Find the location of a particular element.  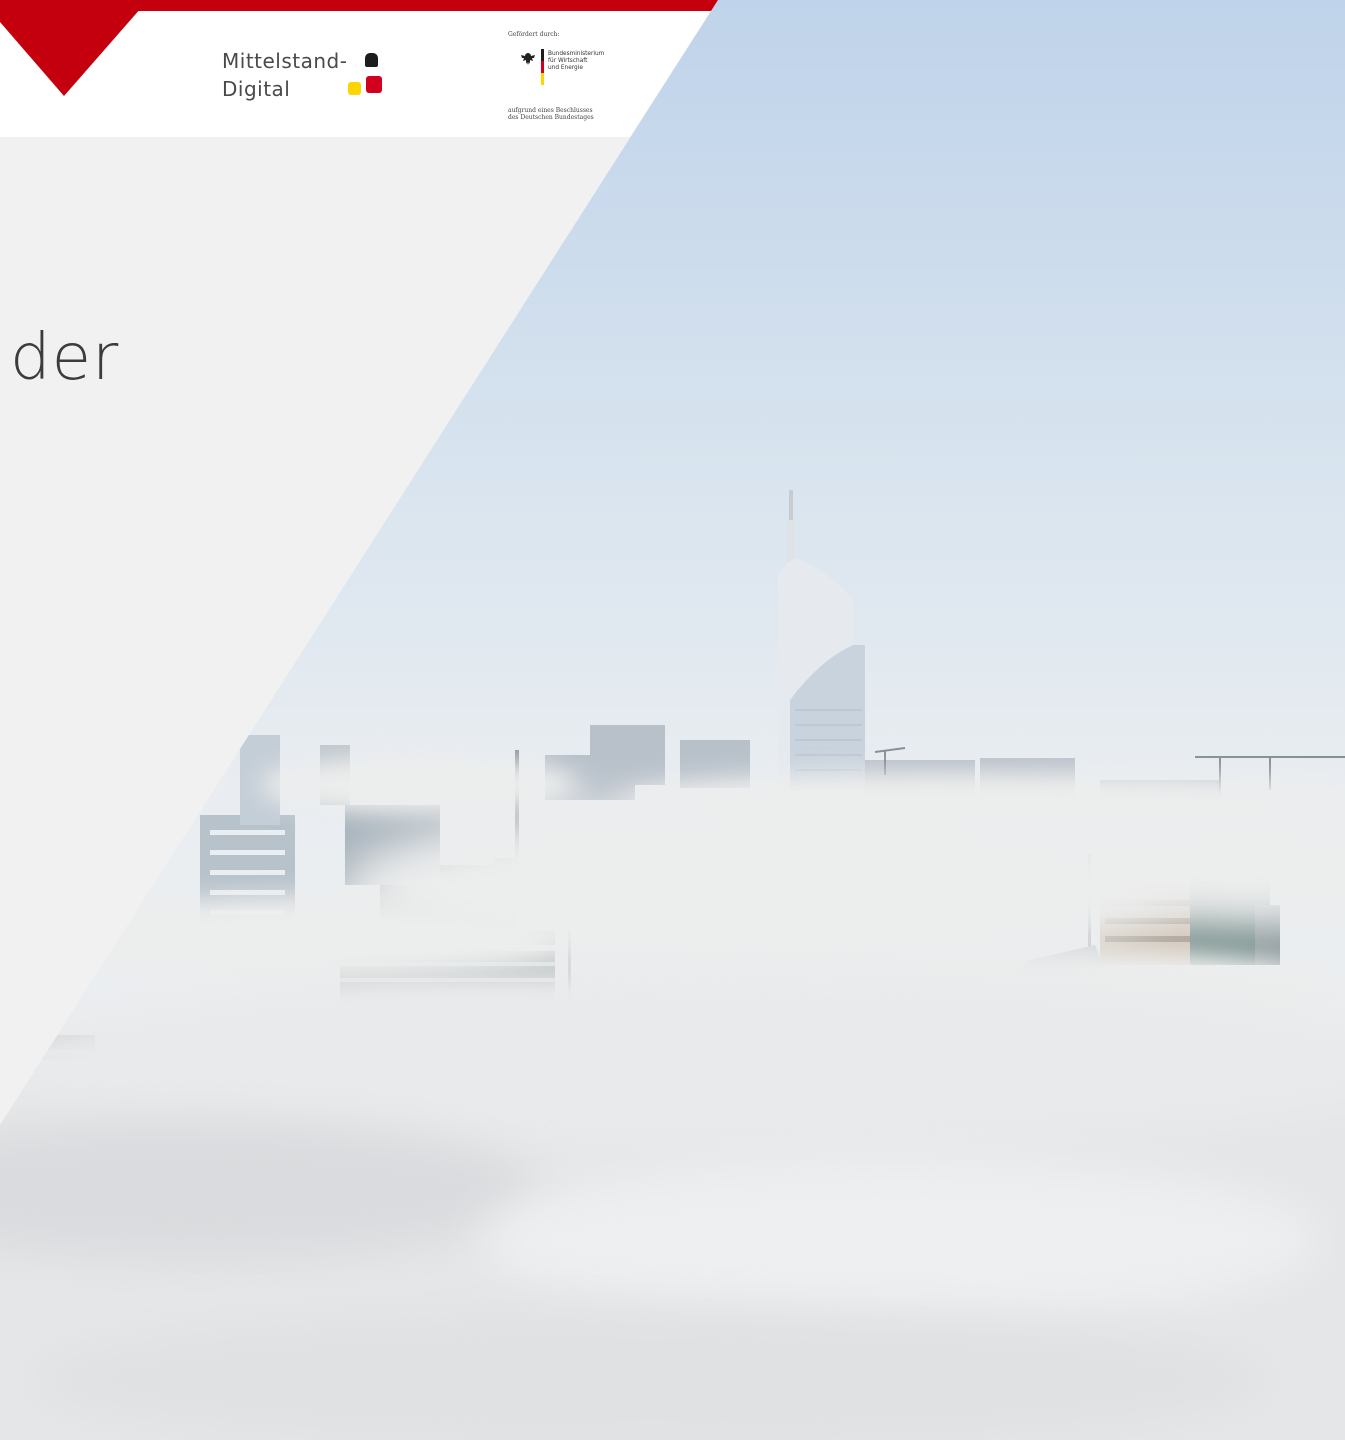

yellow-square-icon is located at coordinates (354, 88).